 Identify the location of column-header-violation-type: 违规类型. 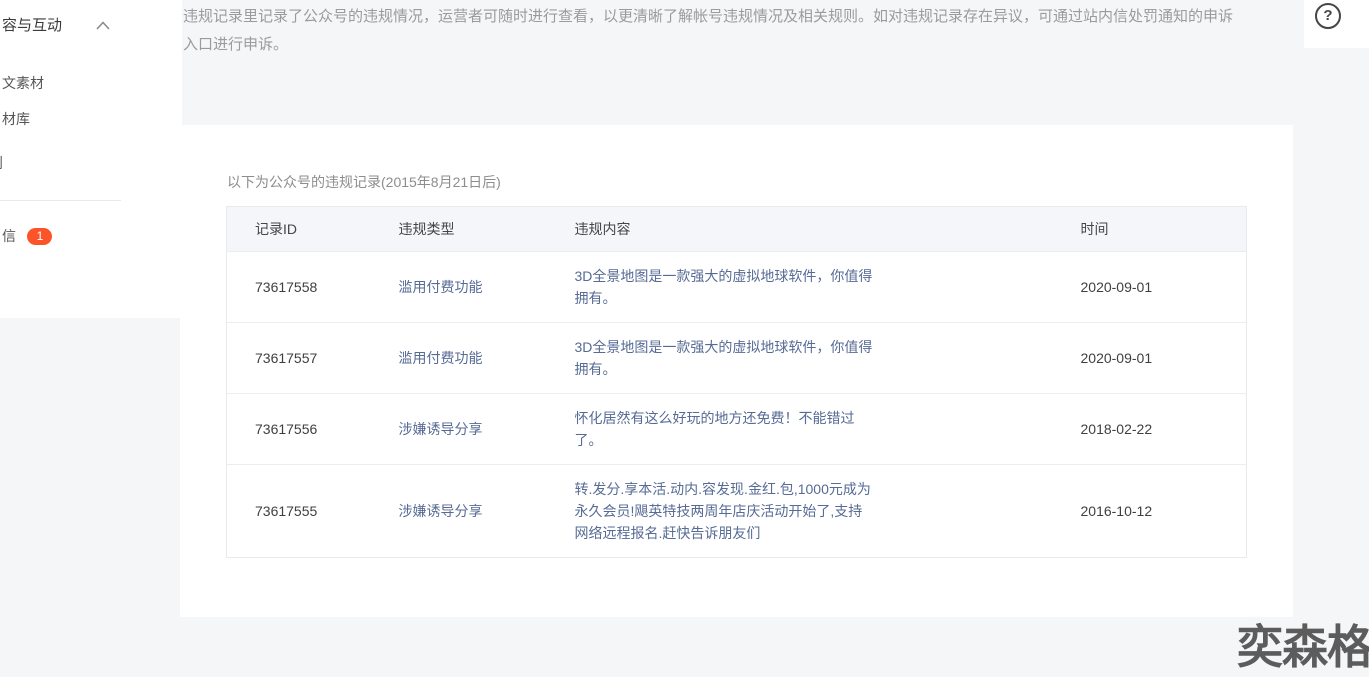
(486, 229).